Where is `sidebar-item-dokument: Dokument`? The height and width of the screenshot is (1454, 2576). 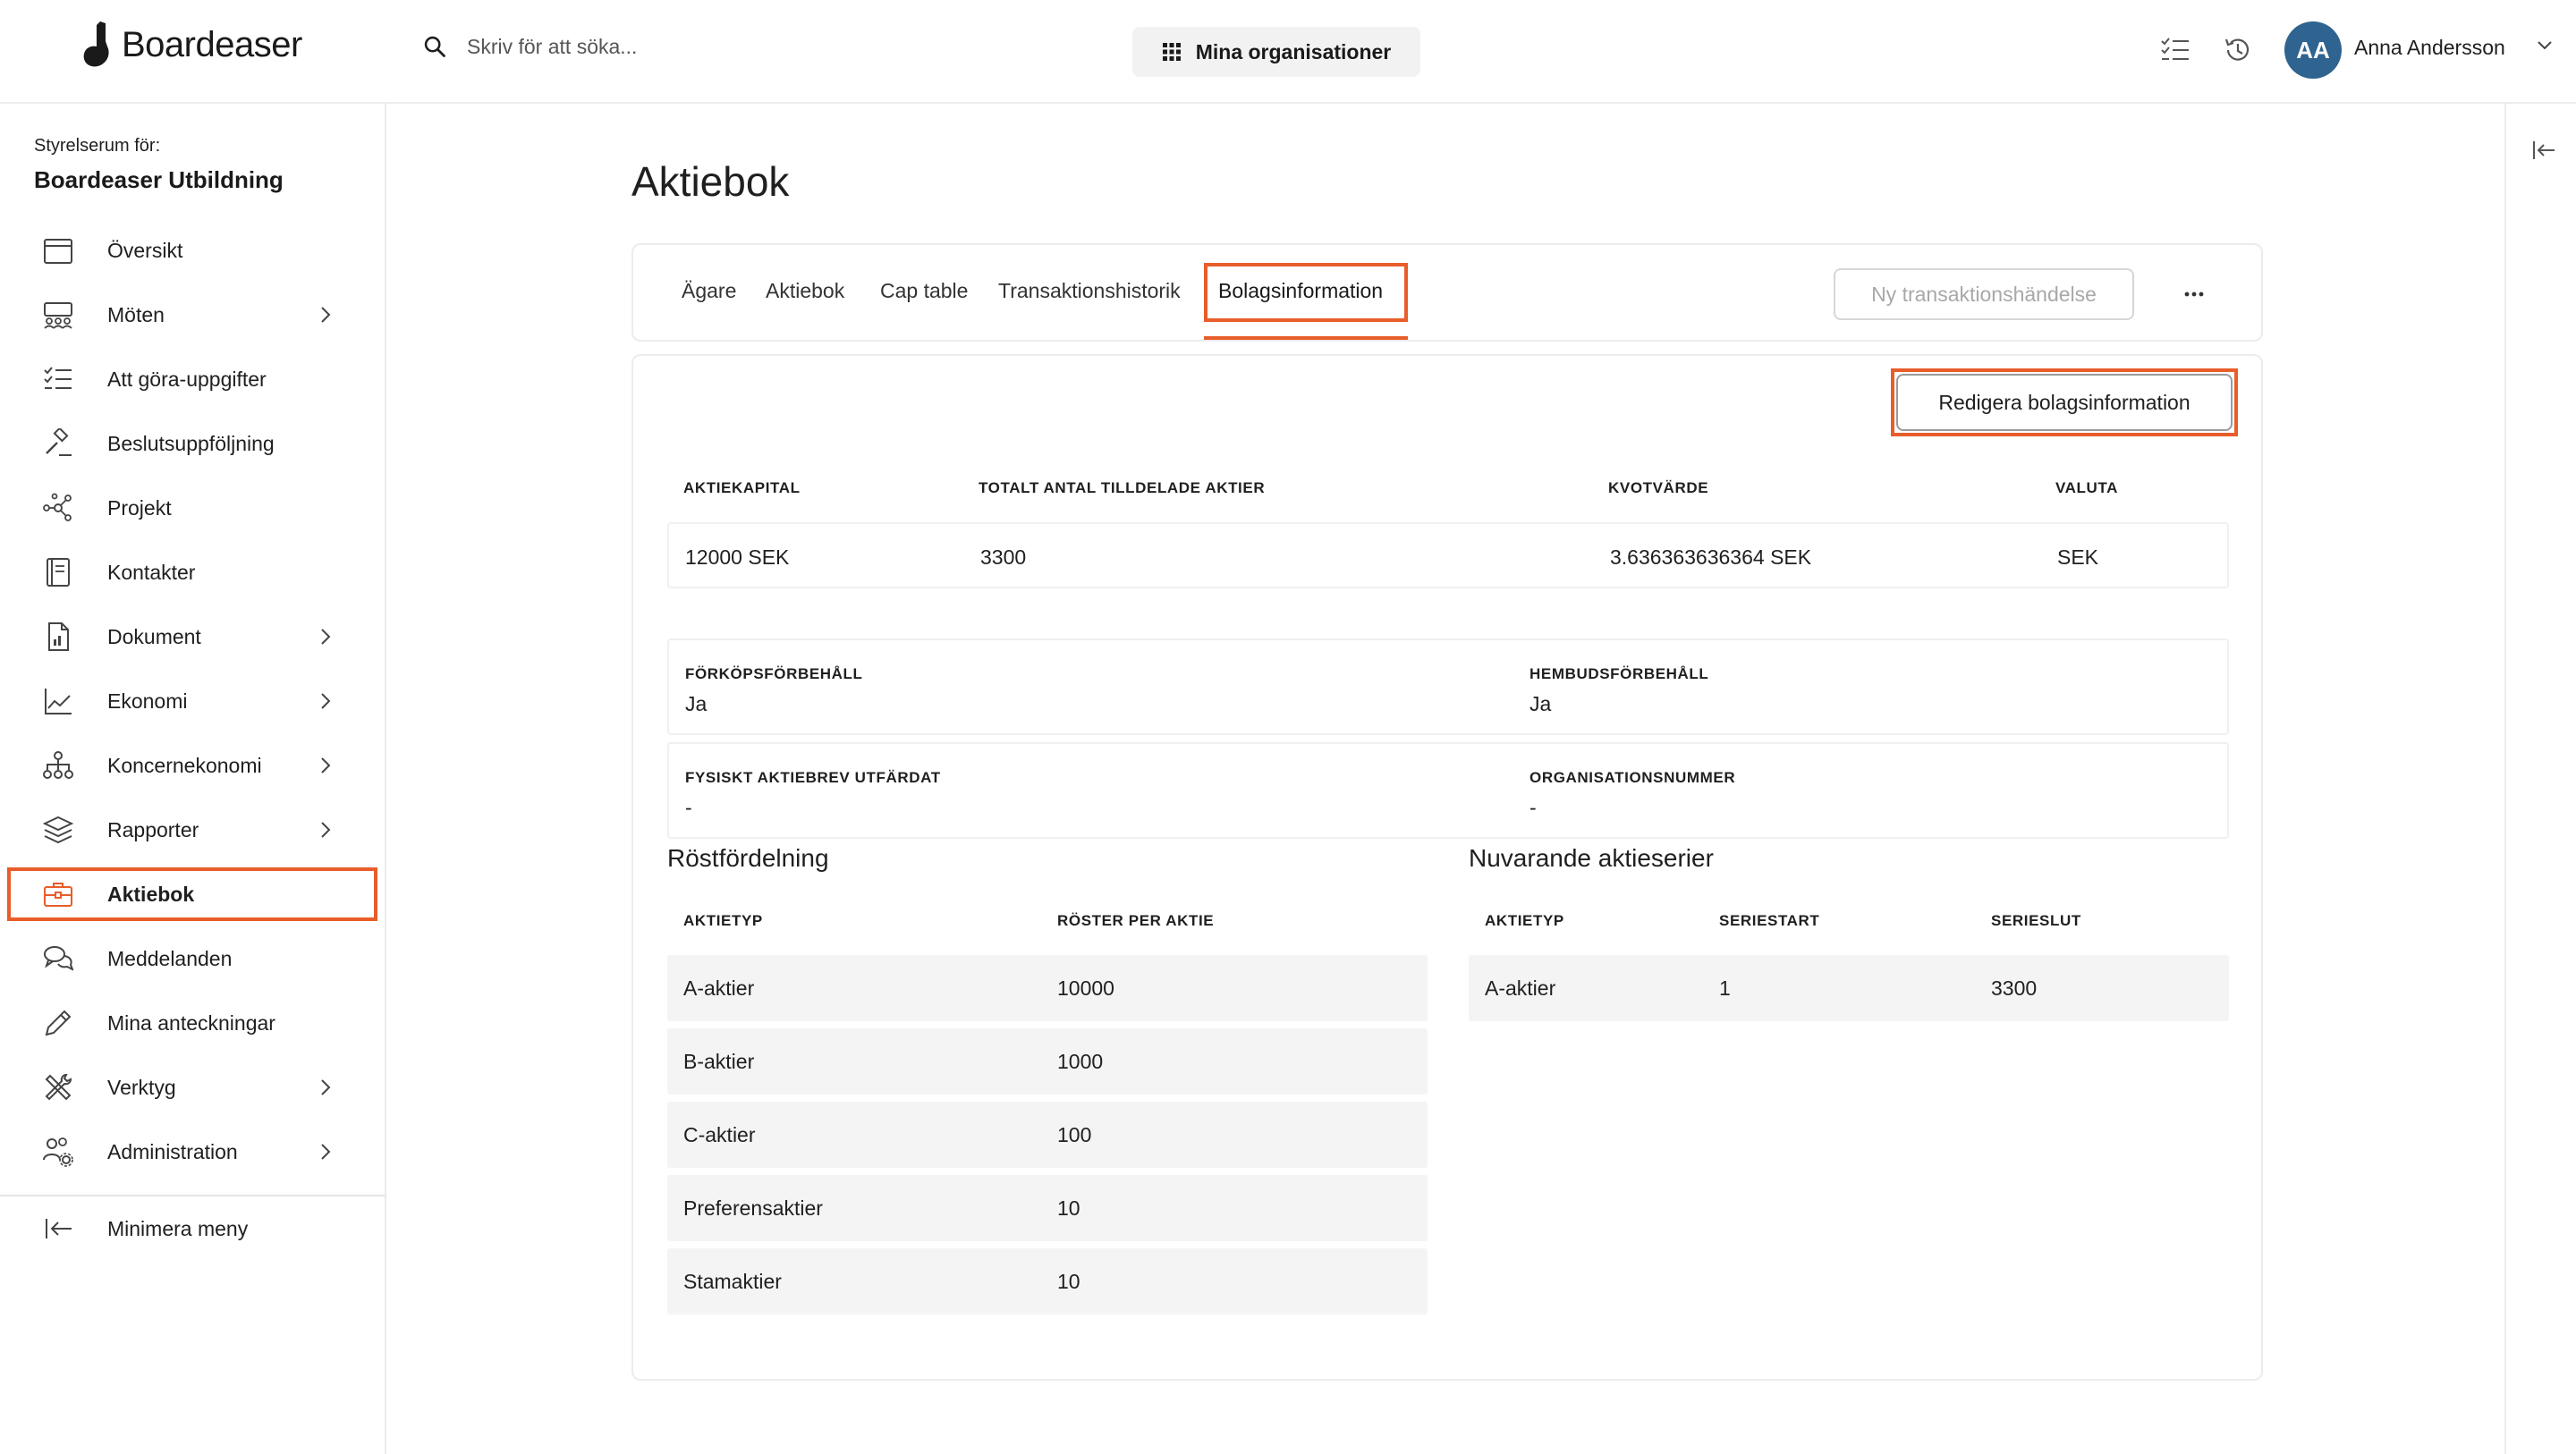
sidebar-item-dokument: Dokument is located at coordinates (192, 637).